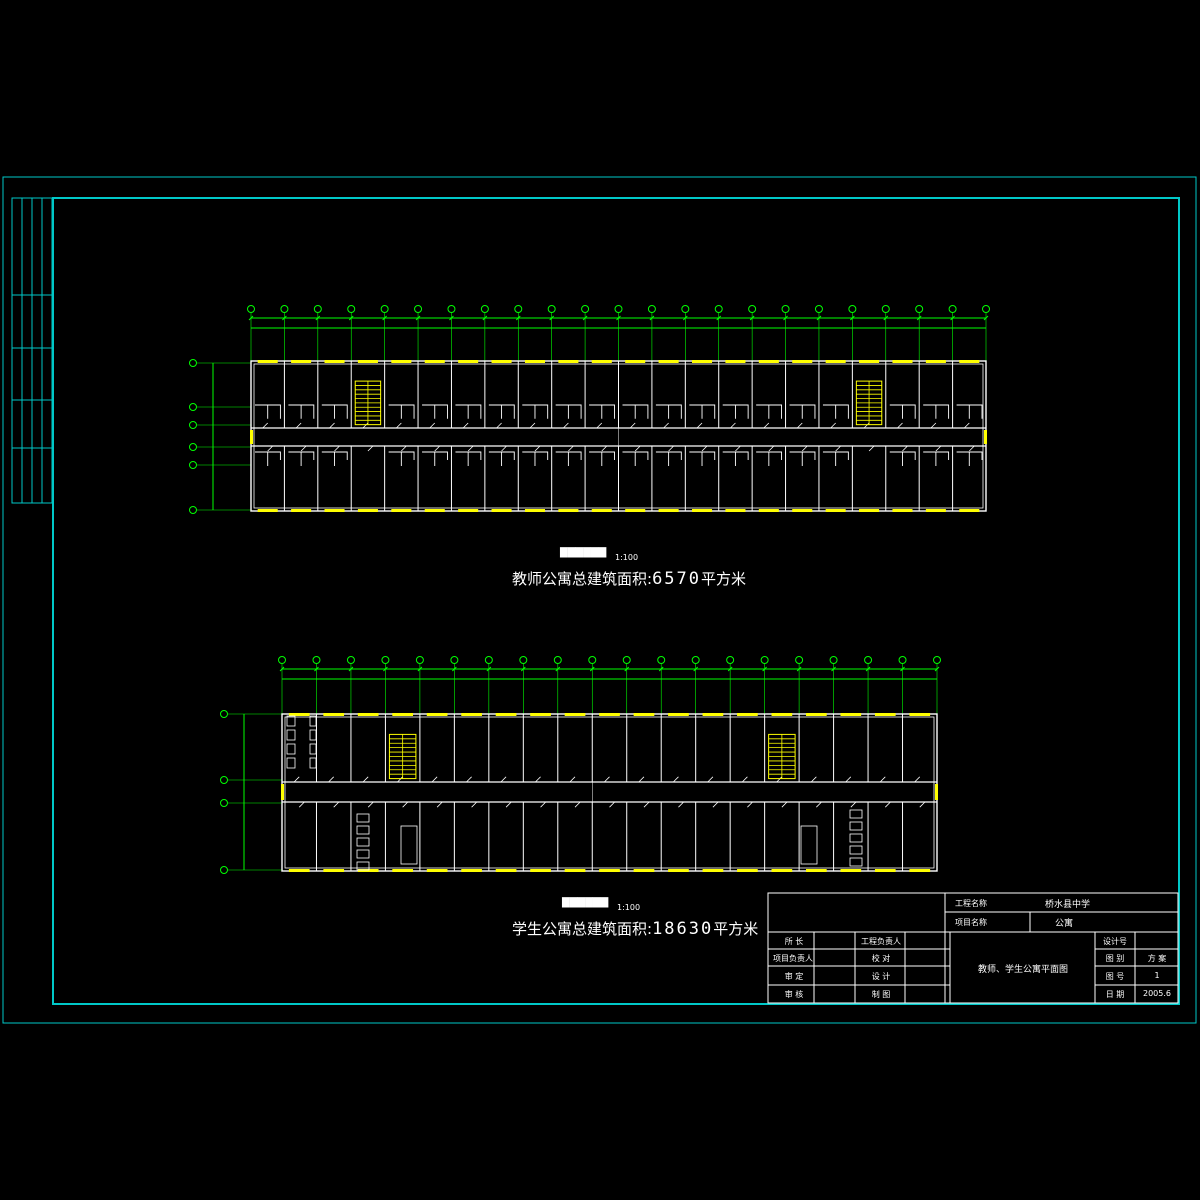  What do you see at coordinates (971, 922) in the screenshot?
I see `item-label: 项目名称` at bounding box center [971, 922].